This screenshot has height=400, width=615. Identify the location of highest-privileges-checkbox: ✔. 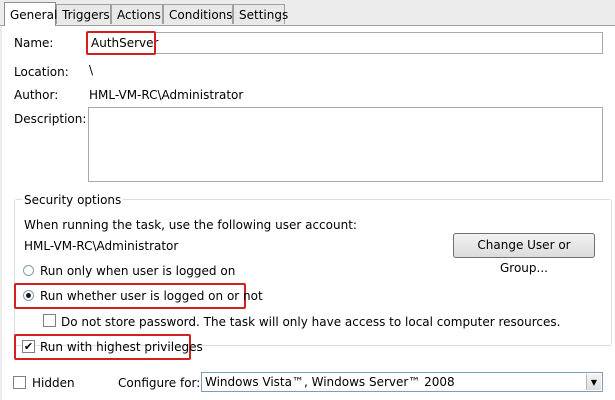
(28, 346).